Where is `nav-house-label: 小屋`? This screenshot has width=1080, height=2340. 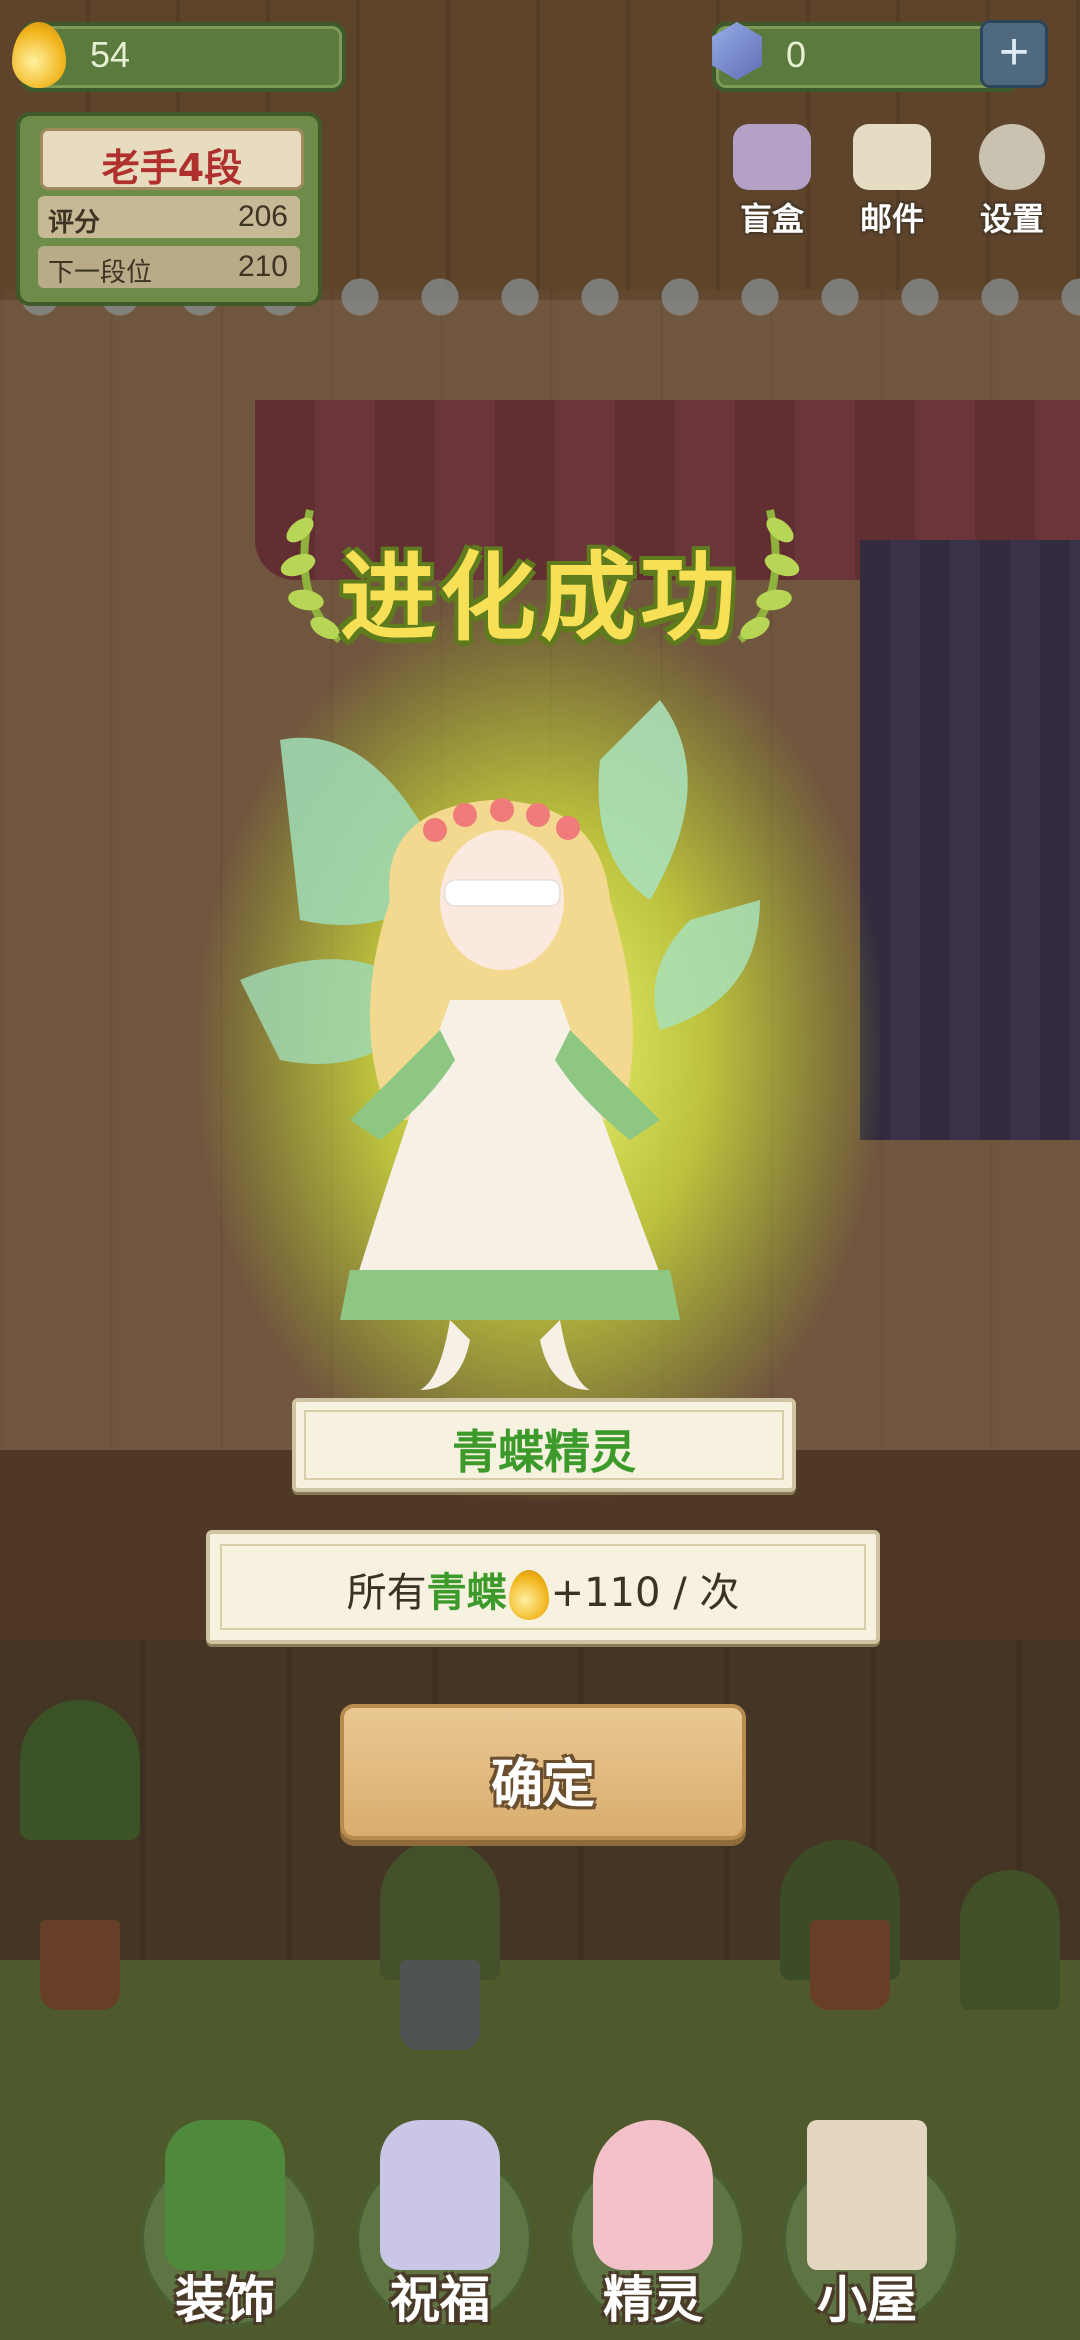 nav-house-label: 小屋 is located at coordinates (867, 2300).